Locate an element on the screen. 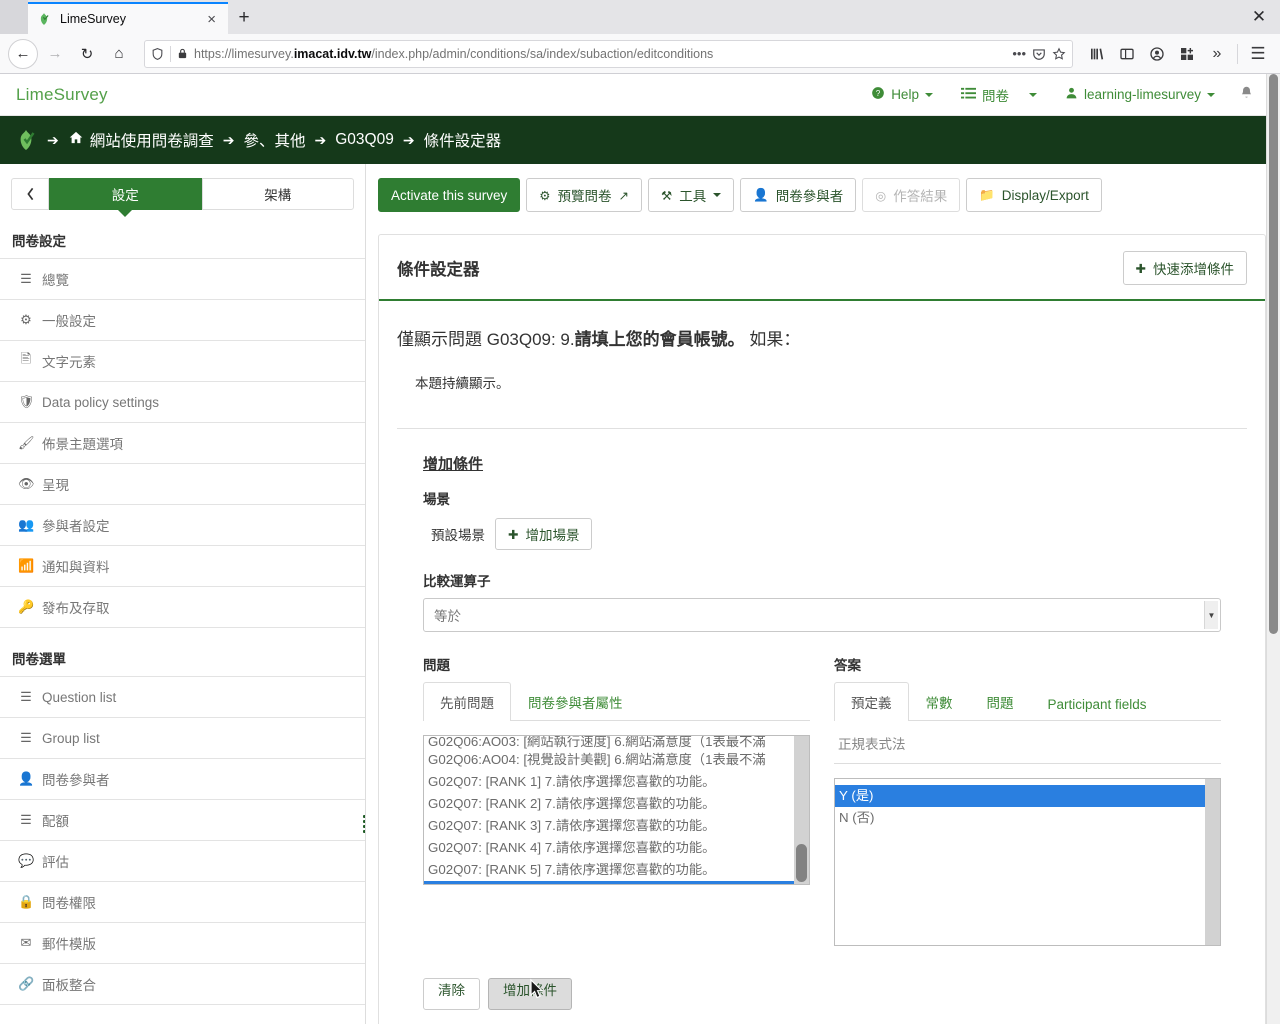 The image size is (1280, 1024). sidebar-item-presentation: 👁 呈現 is located at coordinates (182, 484).